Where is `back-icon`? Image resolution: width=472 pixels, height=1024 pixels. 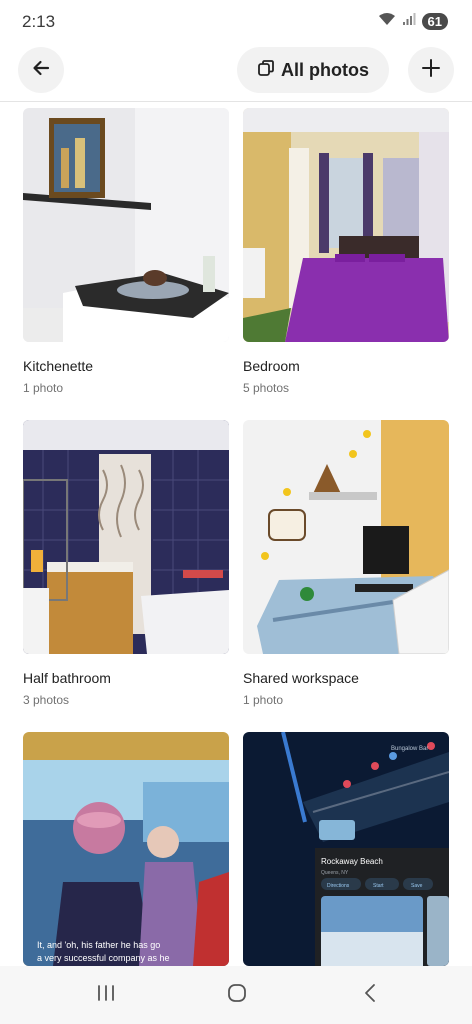
back-icon is located at coordinates (370, 995).